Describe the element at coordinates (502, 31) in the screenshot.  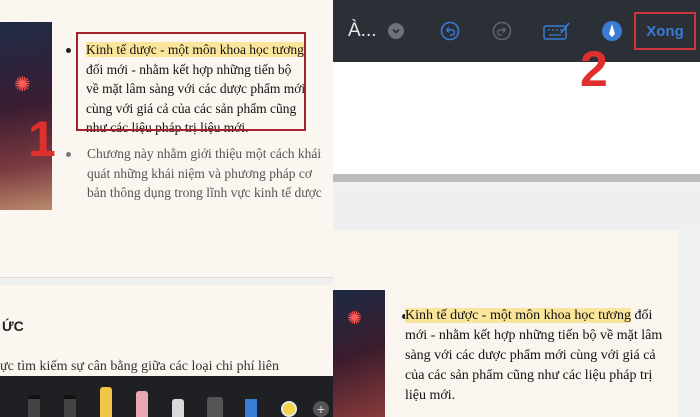
I see `redo-icon` at that location.